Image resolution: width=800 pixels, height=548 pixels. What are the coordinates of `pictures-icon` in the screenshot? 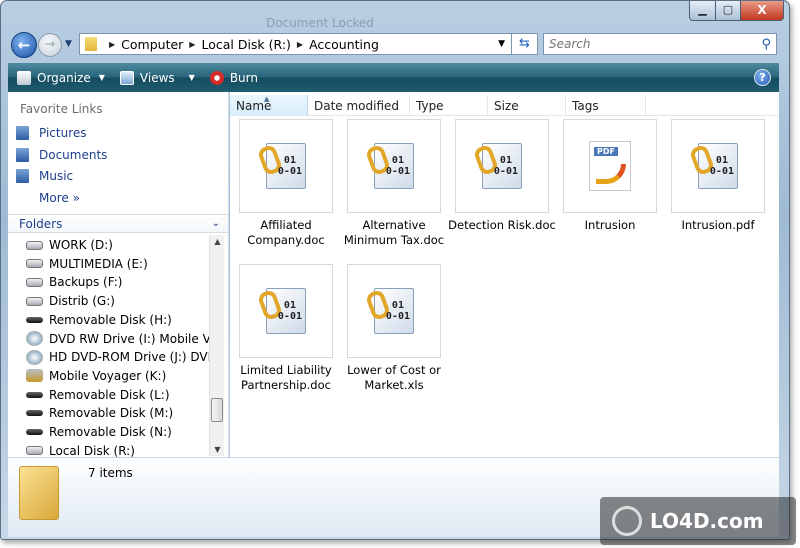 It's located at (22, 133).